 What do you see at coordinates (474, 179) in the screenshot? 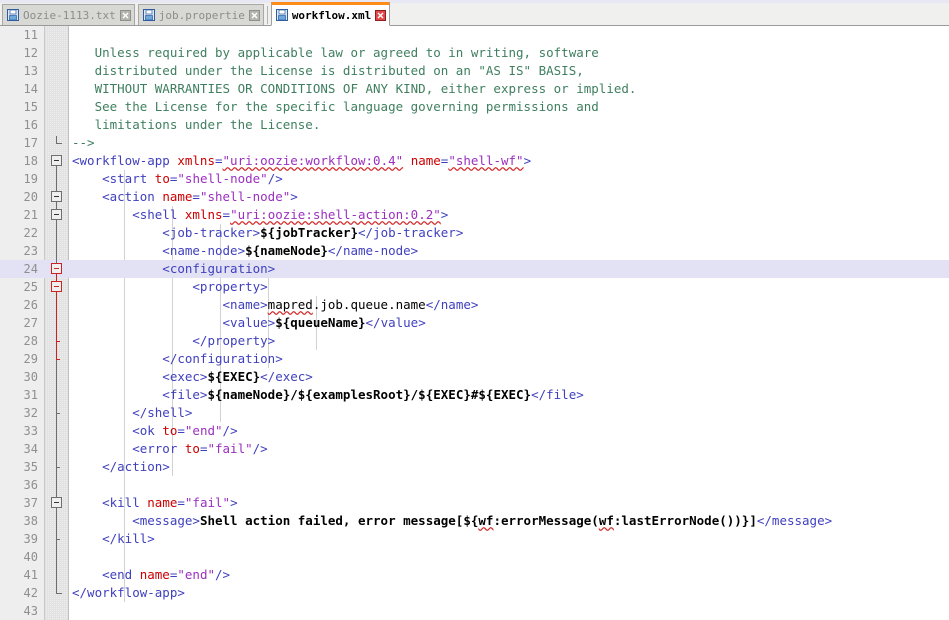
I see `code-line: 19 <start to="shell-node"/>` at bounding box center [474, 179].